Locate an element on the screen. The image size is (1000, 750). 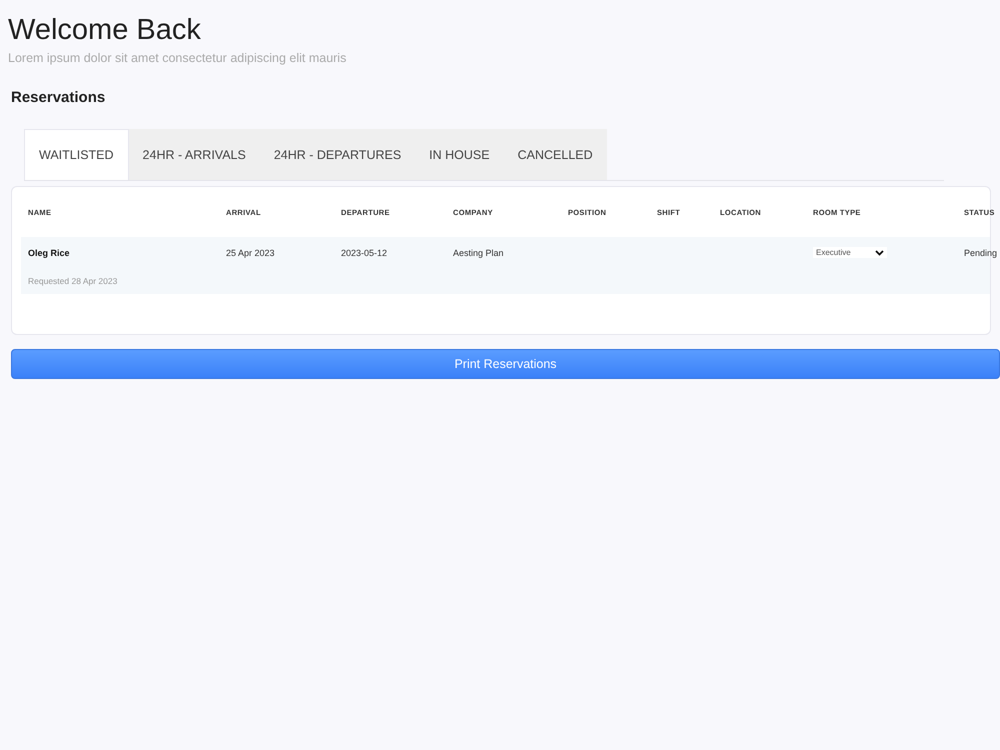
tab: WAITLISTED is located at coordinates (76, 154).